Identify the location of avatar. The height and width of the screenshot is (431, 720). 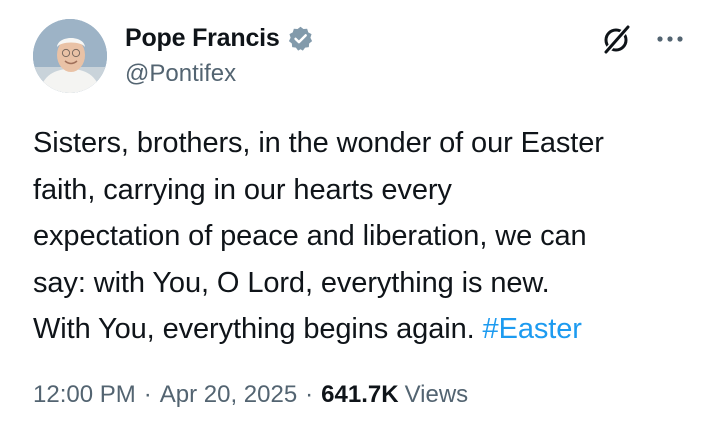
(70, 56).